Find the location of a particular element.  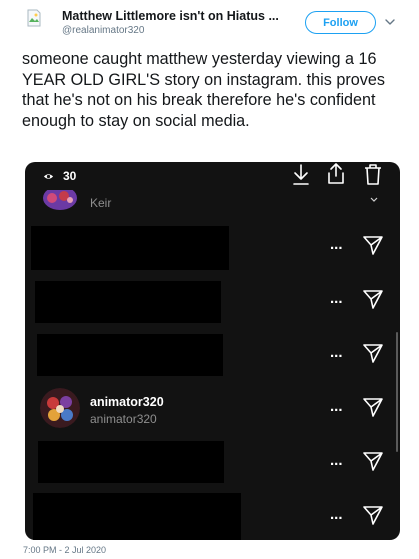

trash-icon is located at coordinates (373, 174).